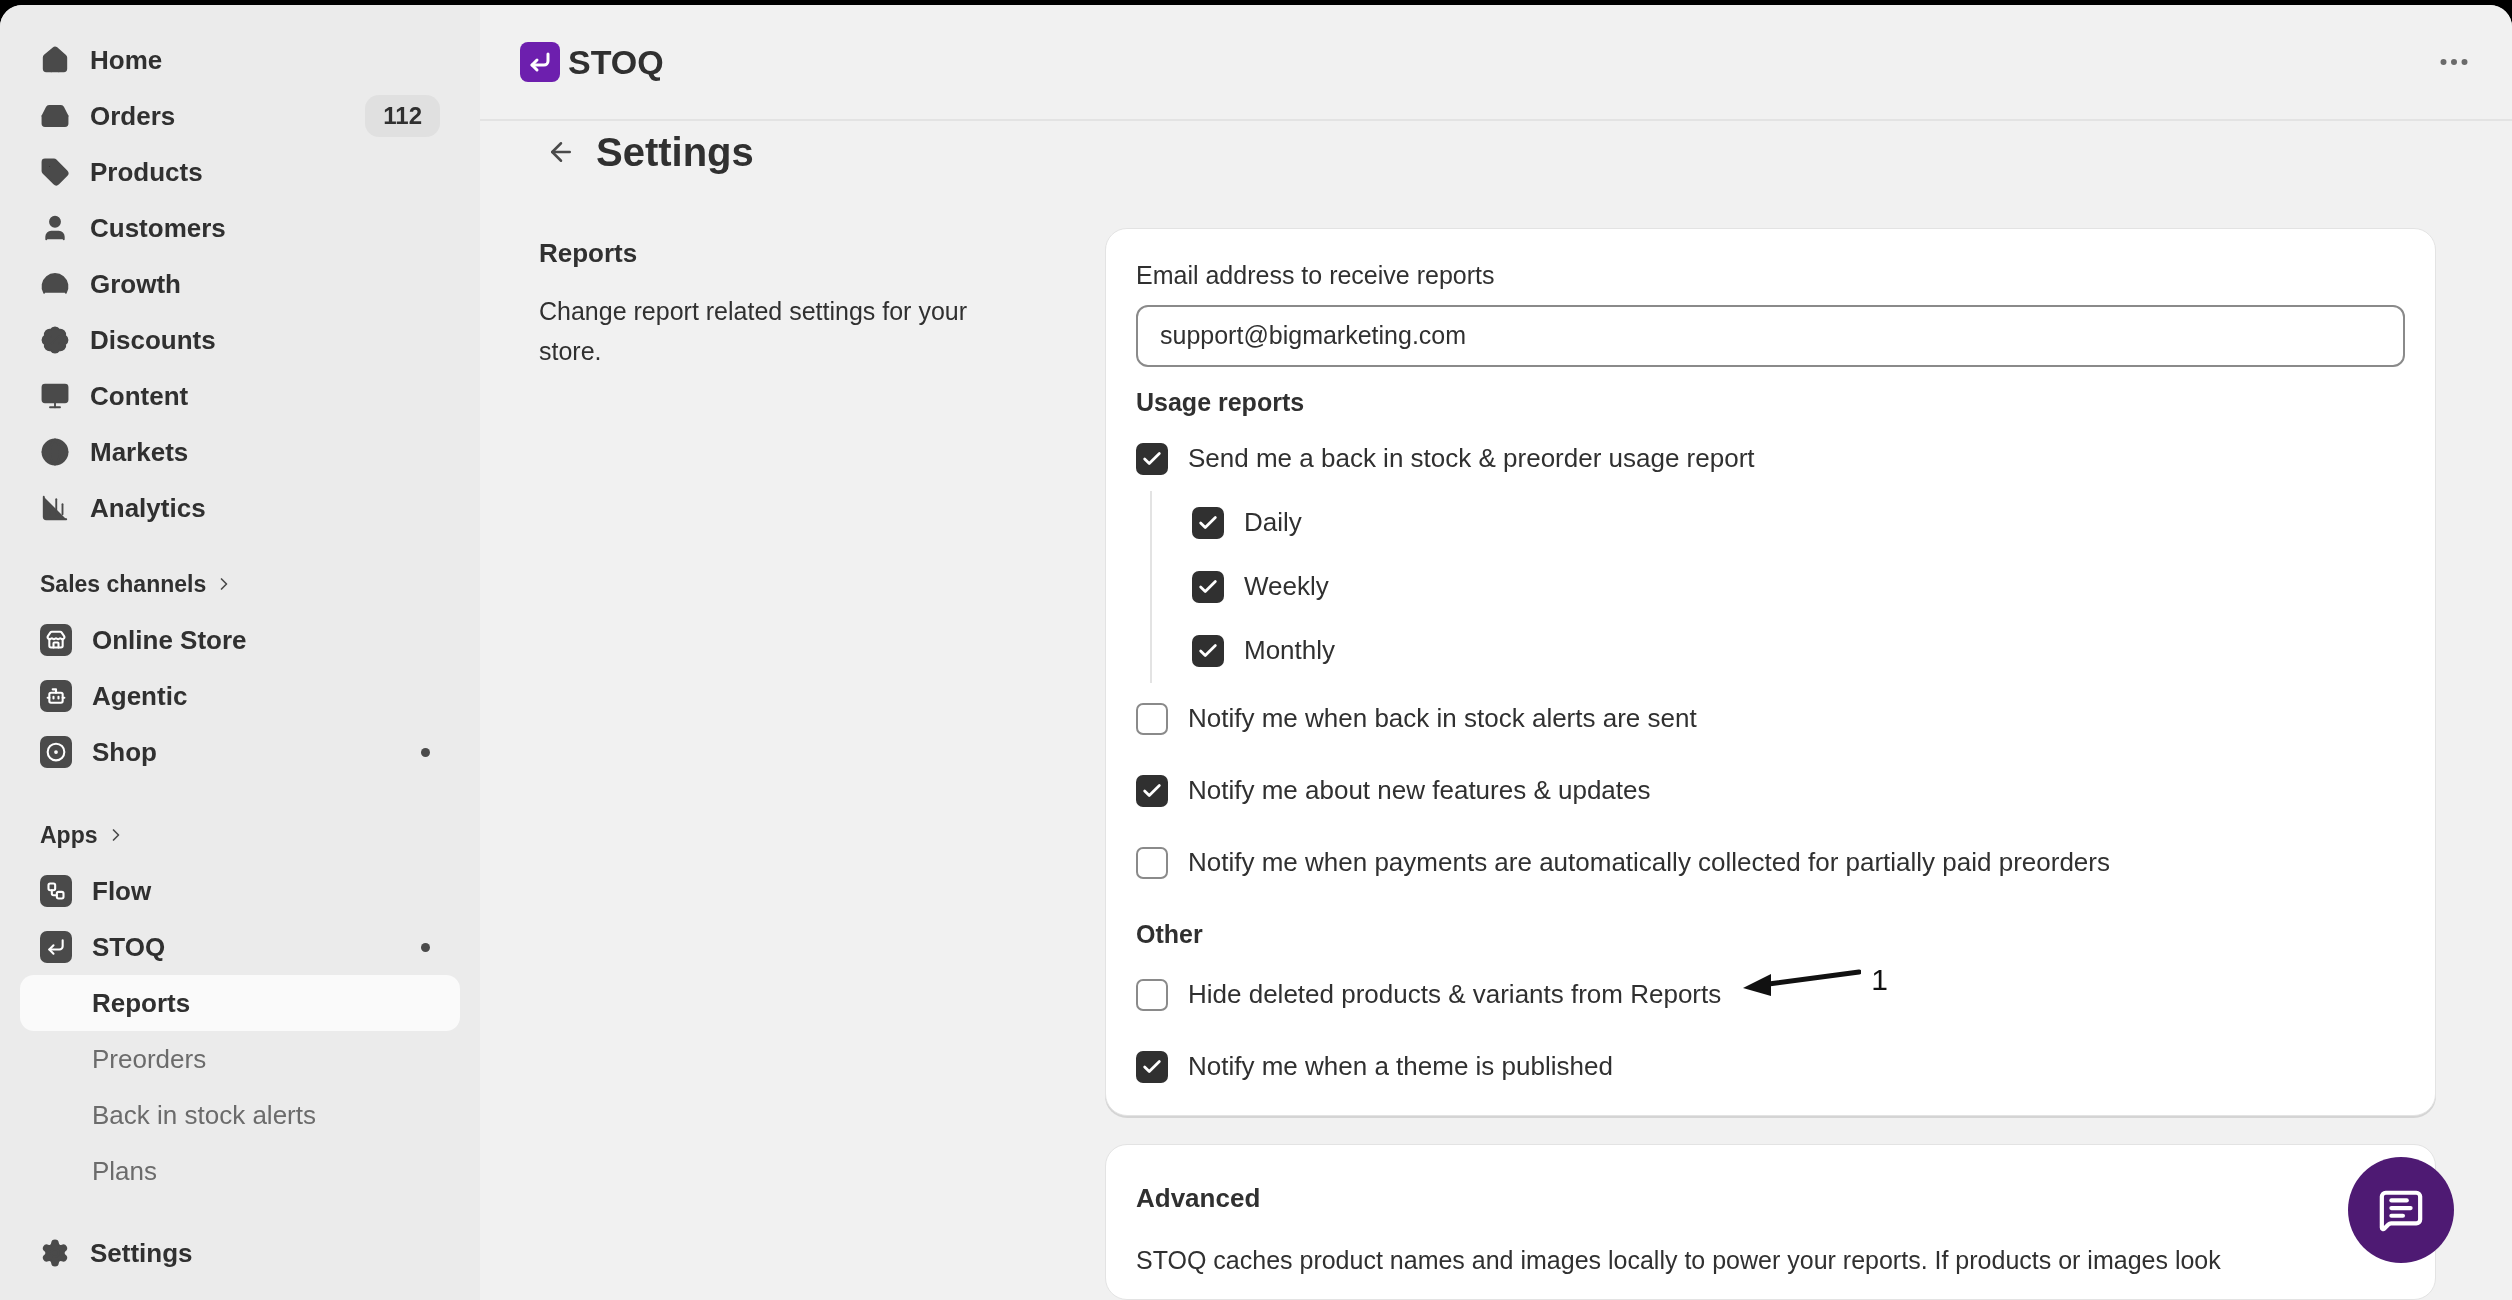 Image resolution: width=2512 pixels, height=1300 pixels. What do you see at coordinates (1221, 402) in the screenshot?
I see `group-heading: Usage reports` at bounding box center [1221, 402].